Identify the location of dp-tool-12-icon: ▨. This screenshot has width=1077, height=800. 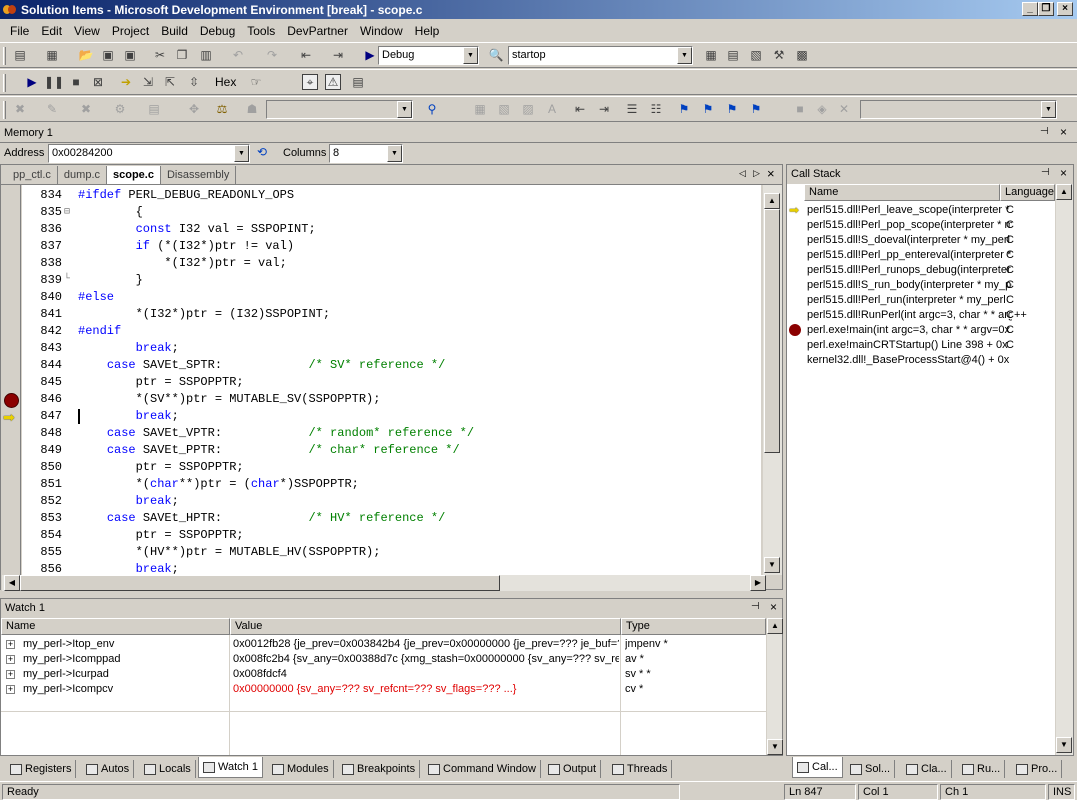
(528, 109).